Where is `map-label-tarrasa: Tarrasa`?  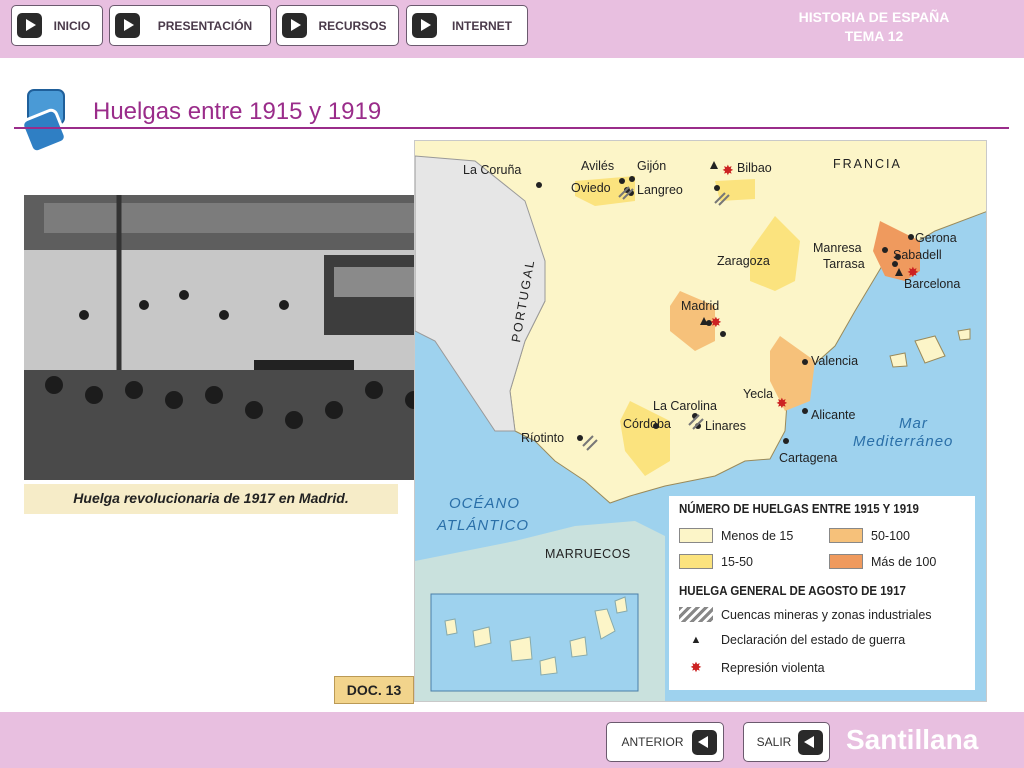 map-label-tarrasa: Tarrasa is located at coordinates (844, 264).